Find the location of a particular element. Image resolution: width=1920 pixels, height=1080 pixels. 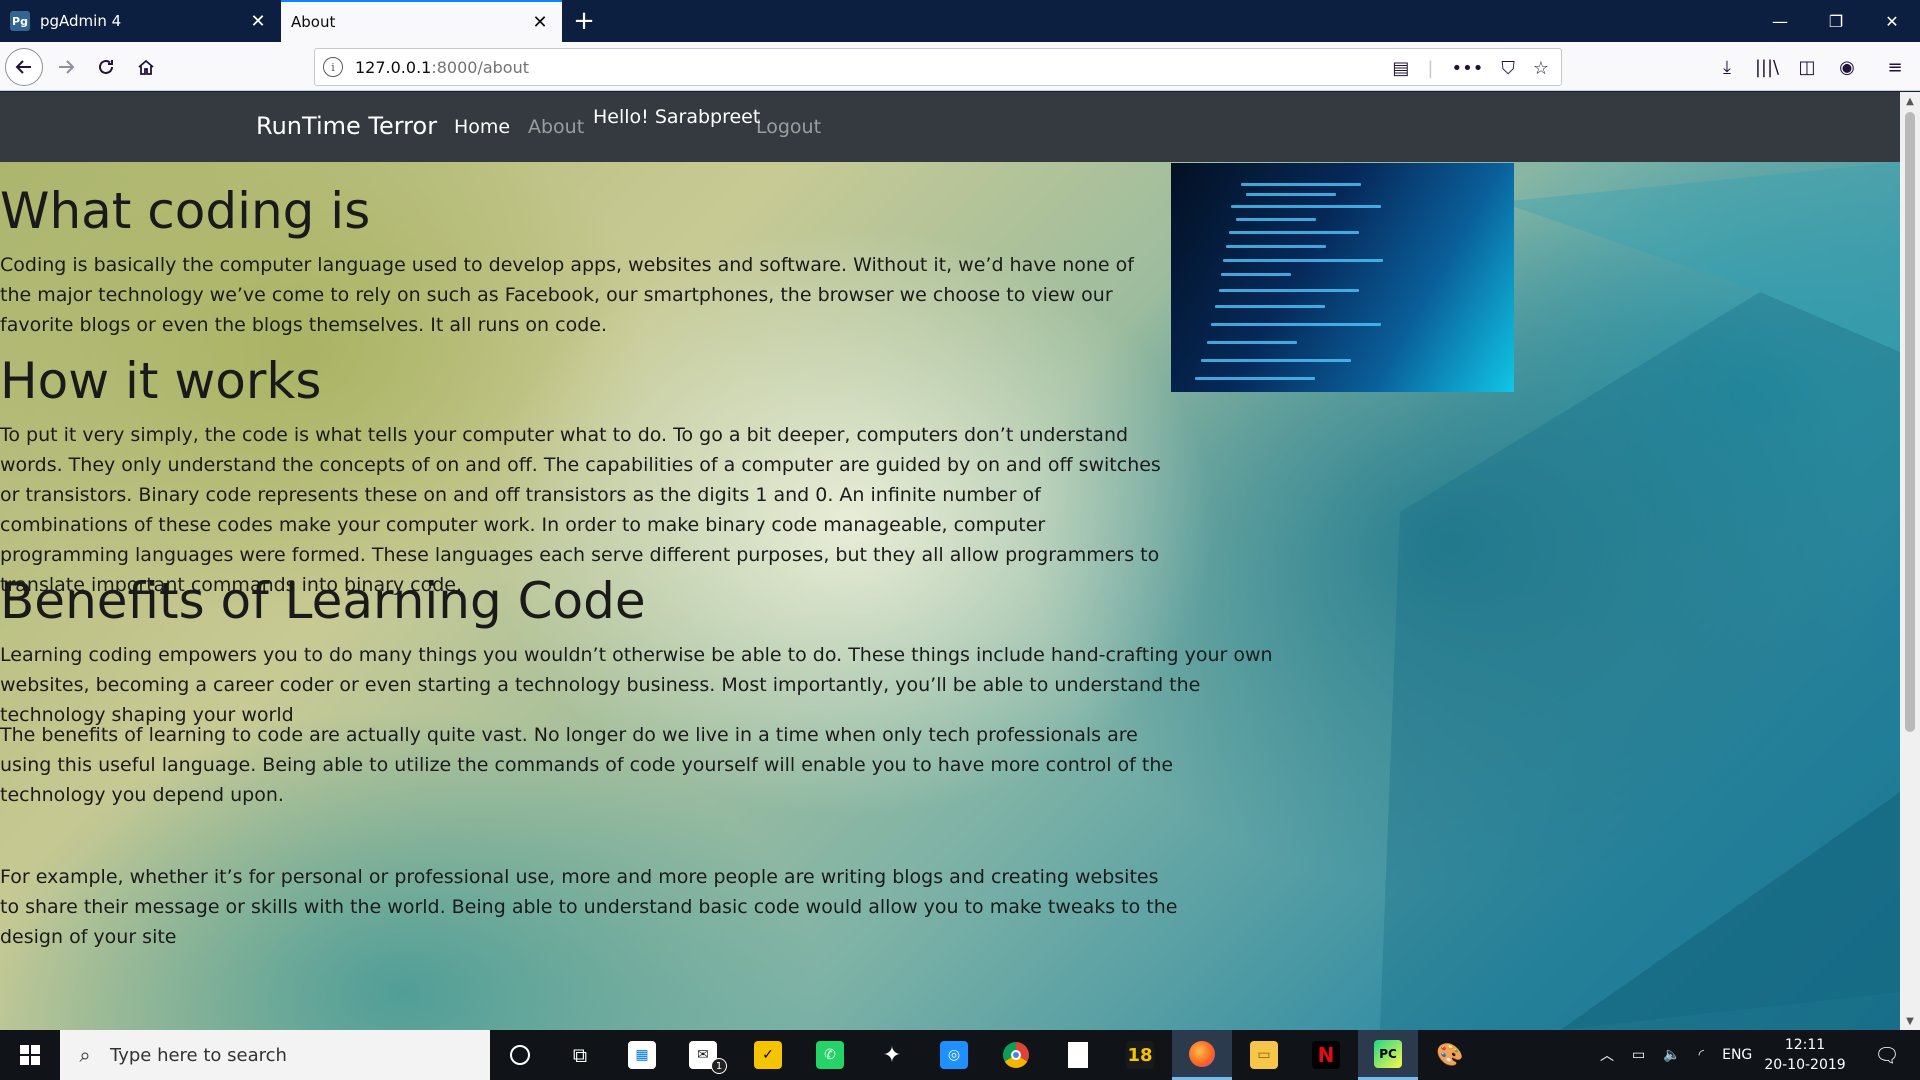

mail-icon: ✉ 1 is located at coordinates (703, 1055).